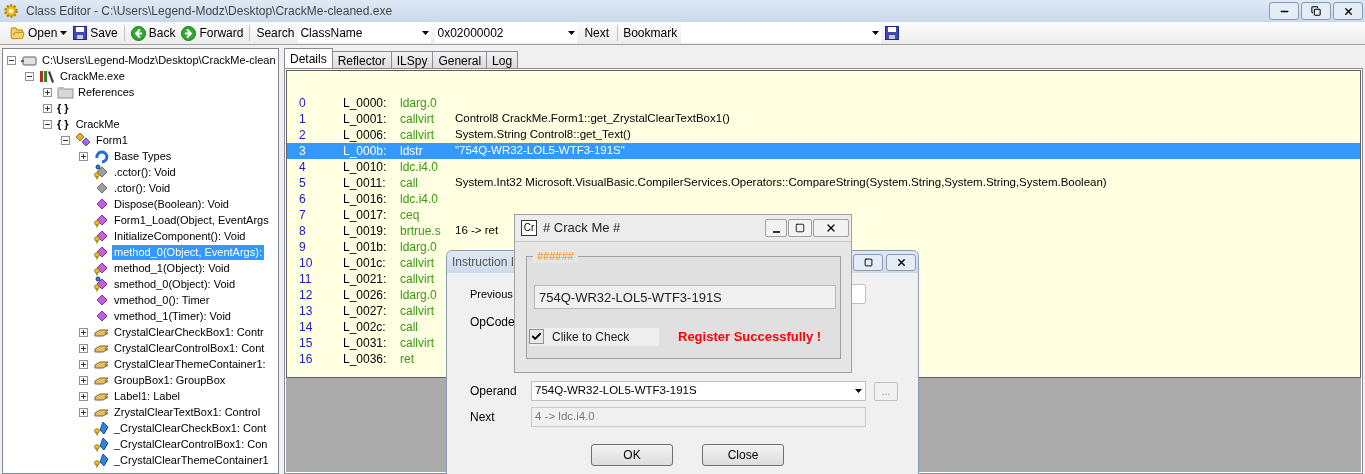  I want to click on operand-dropdown: 754Q-WR32-LOL5-WTF3-191S, so click(698, 391).